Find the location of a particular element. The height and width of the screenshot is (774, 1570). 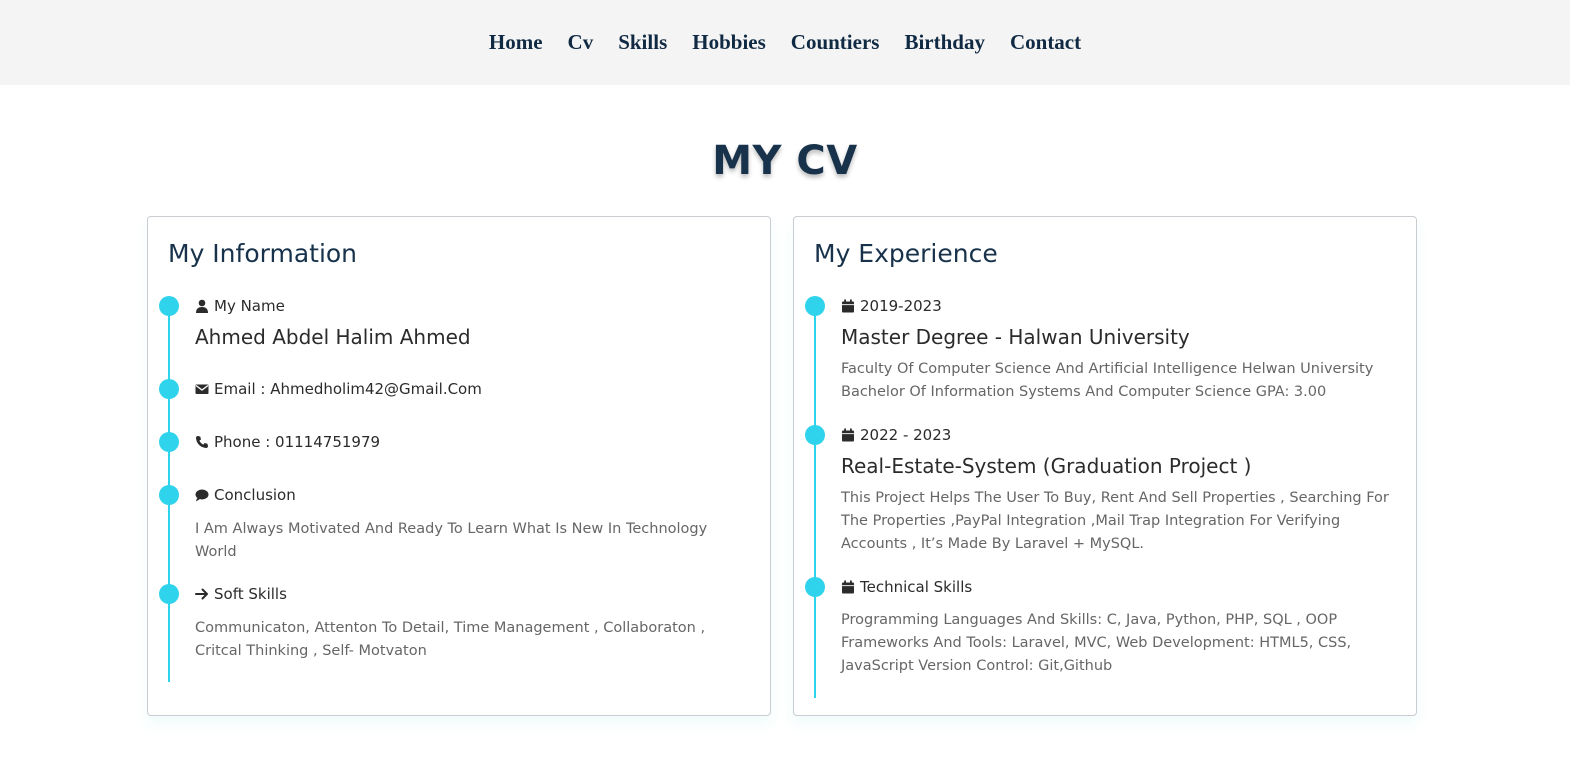

soft-skills-label: Soft Skills is located at coordinates (250, 594).